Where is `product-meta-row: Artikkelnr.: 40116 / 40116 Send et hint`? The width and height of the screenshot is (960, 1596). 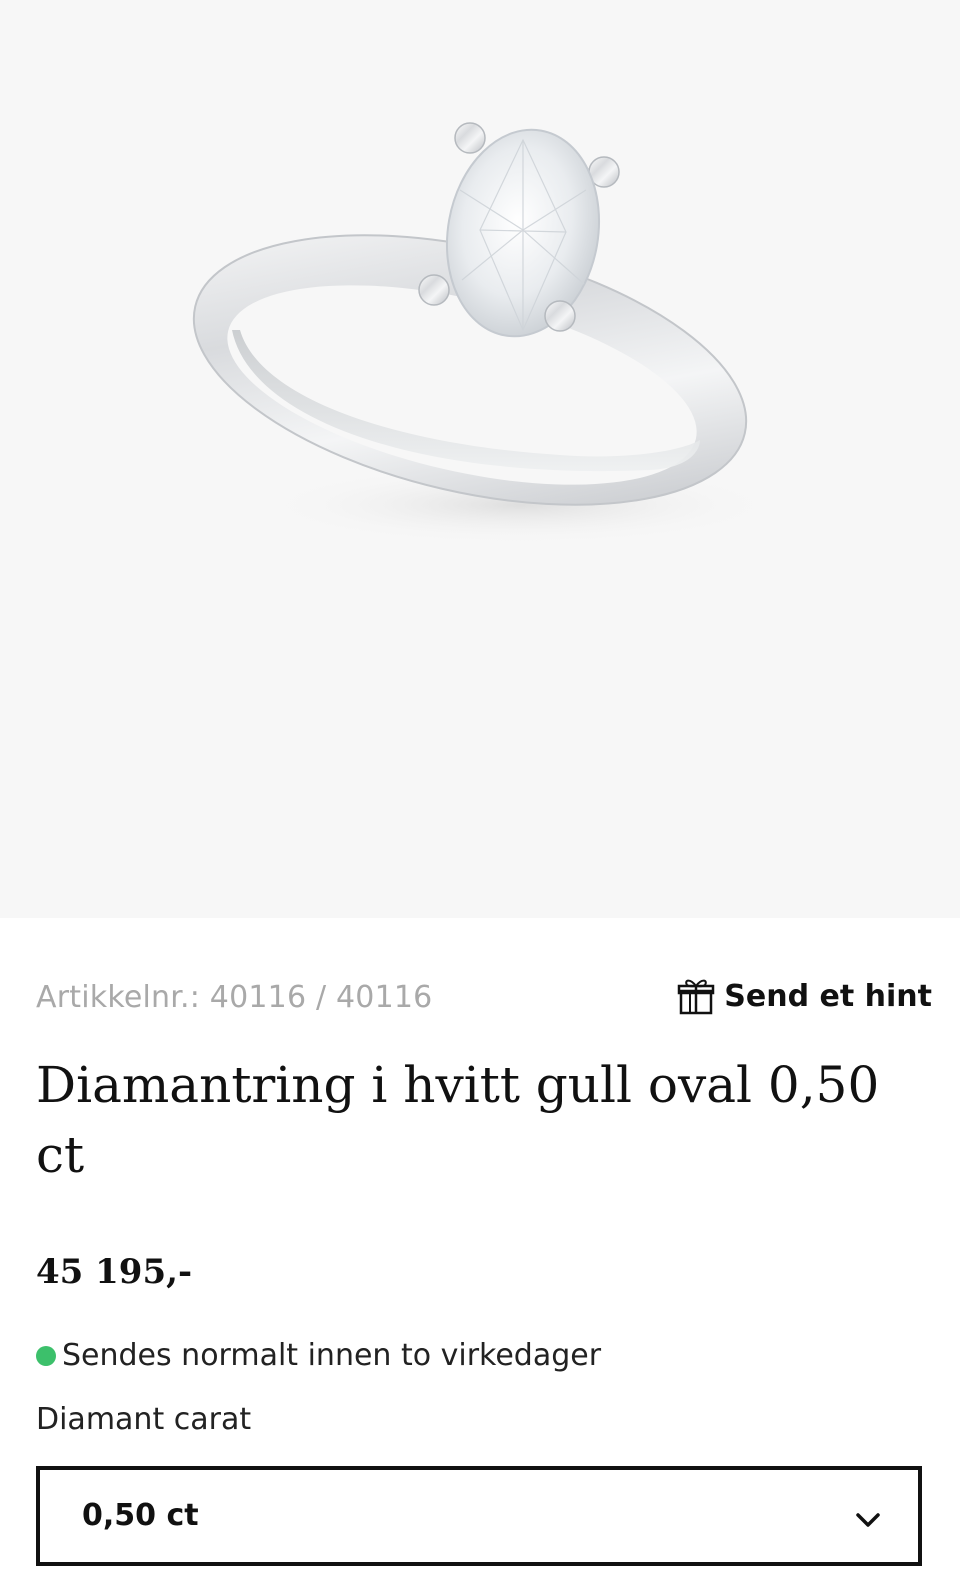
product-meta-row: Artikkelnr.: 40116 / 40116 Send et hint is located at coordinates (484, 998).